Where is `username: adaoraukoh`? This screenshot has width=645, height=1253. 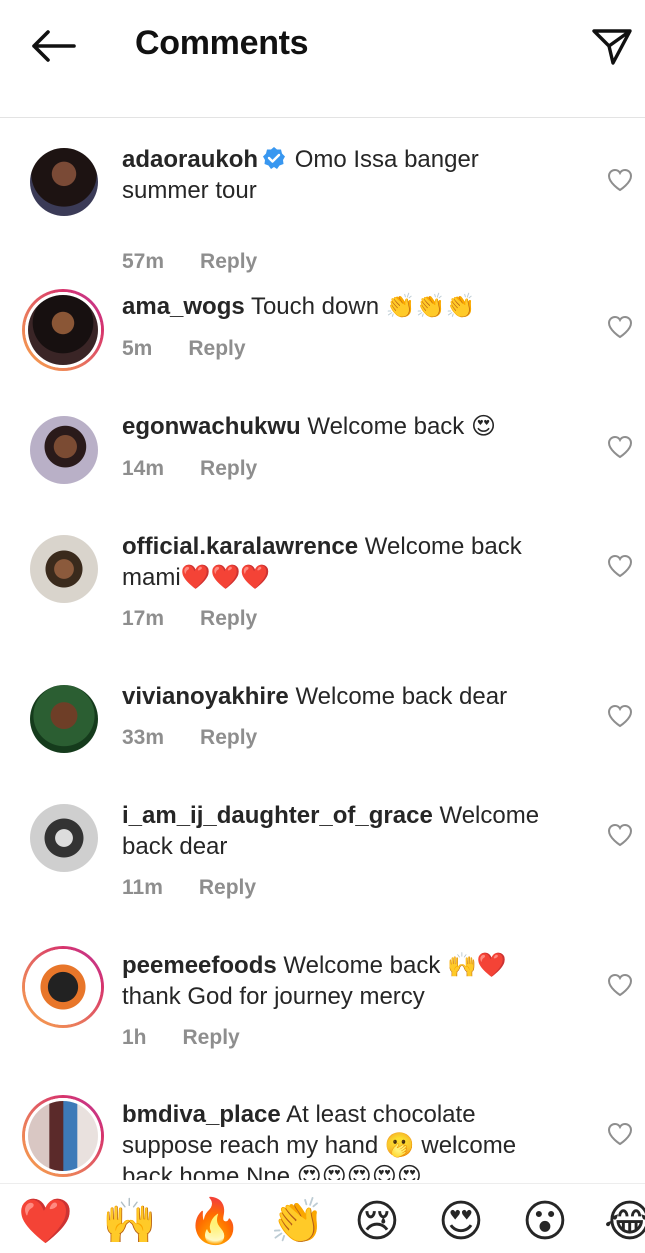 username: adaoraukoh is located at coordinates (190, 159).